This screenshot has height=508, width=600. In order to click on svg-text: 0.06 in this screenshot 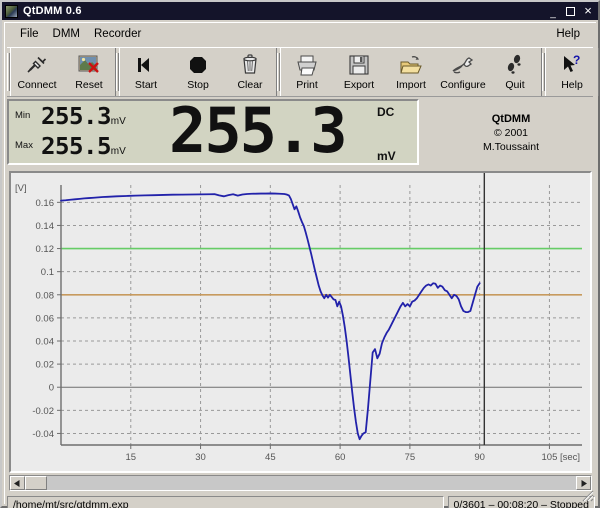, I will do `click(45, 318)`.